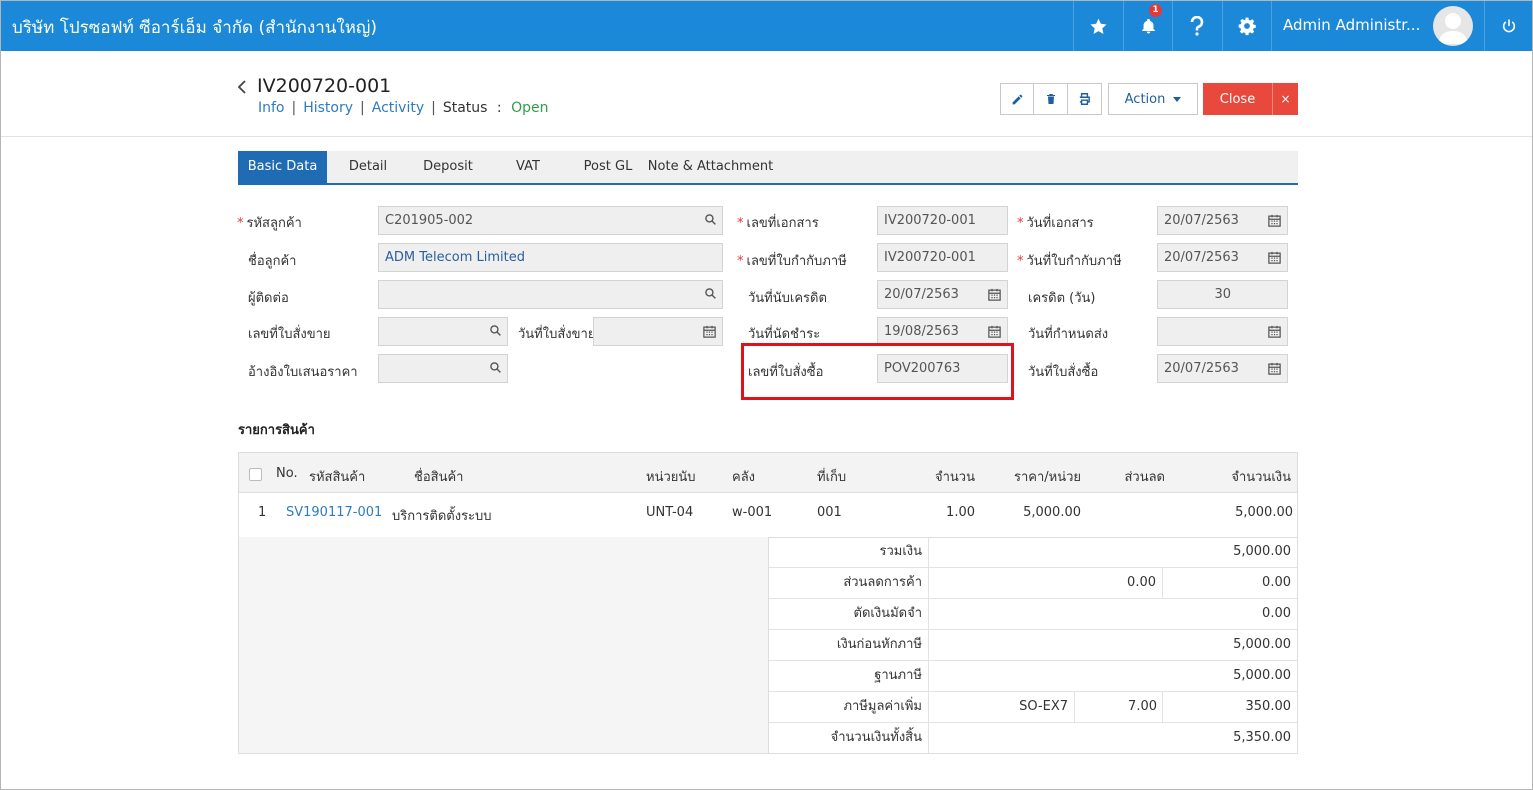 This screenshot has width=1533, height=790. I want to click on close-button: Close, so click(1237, 99).